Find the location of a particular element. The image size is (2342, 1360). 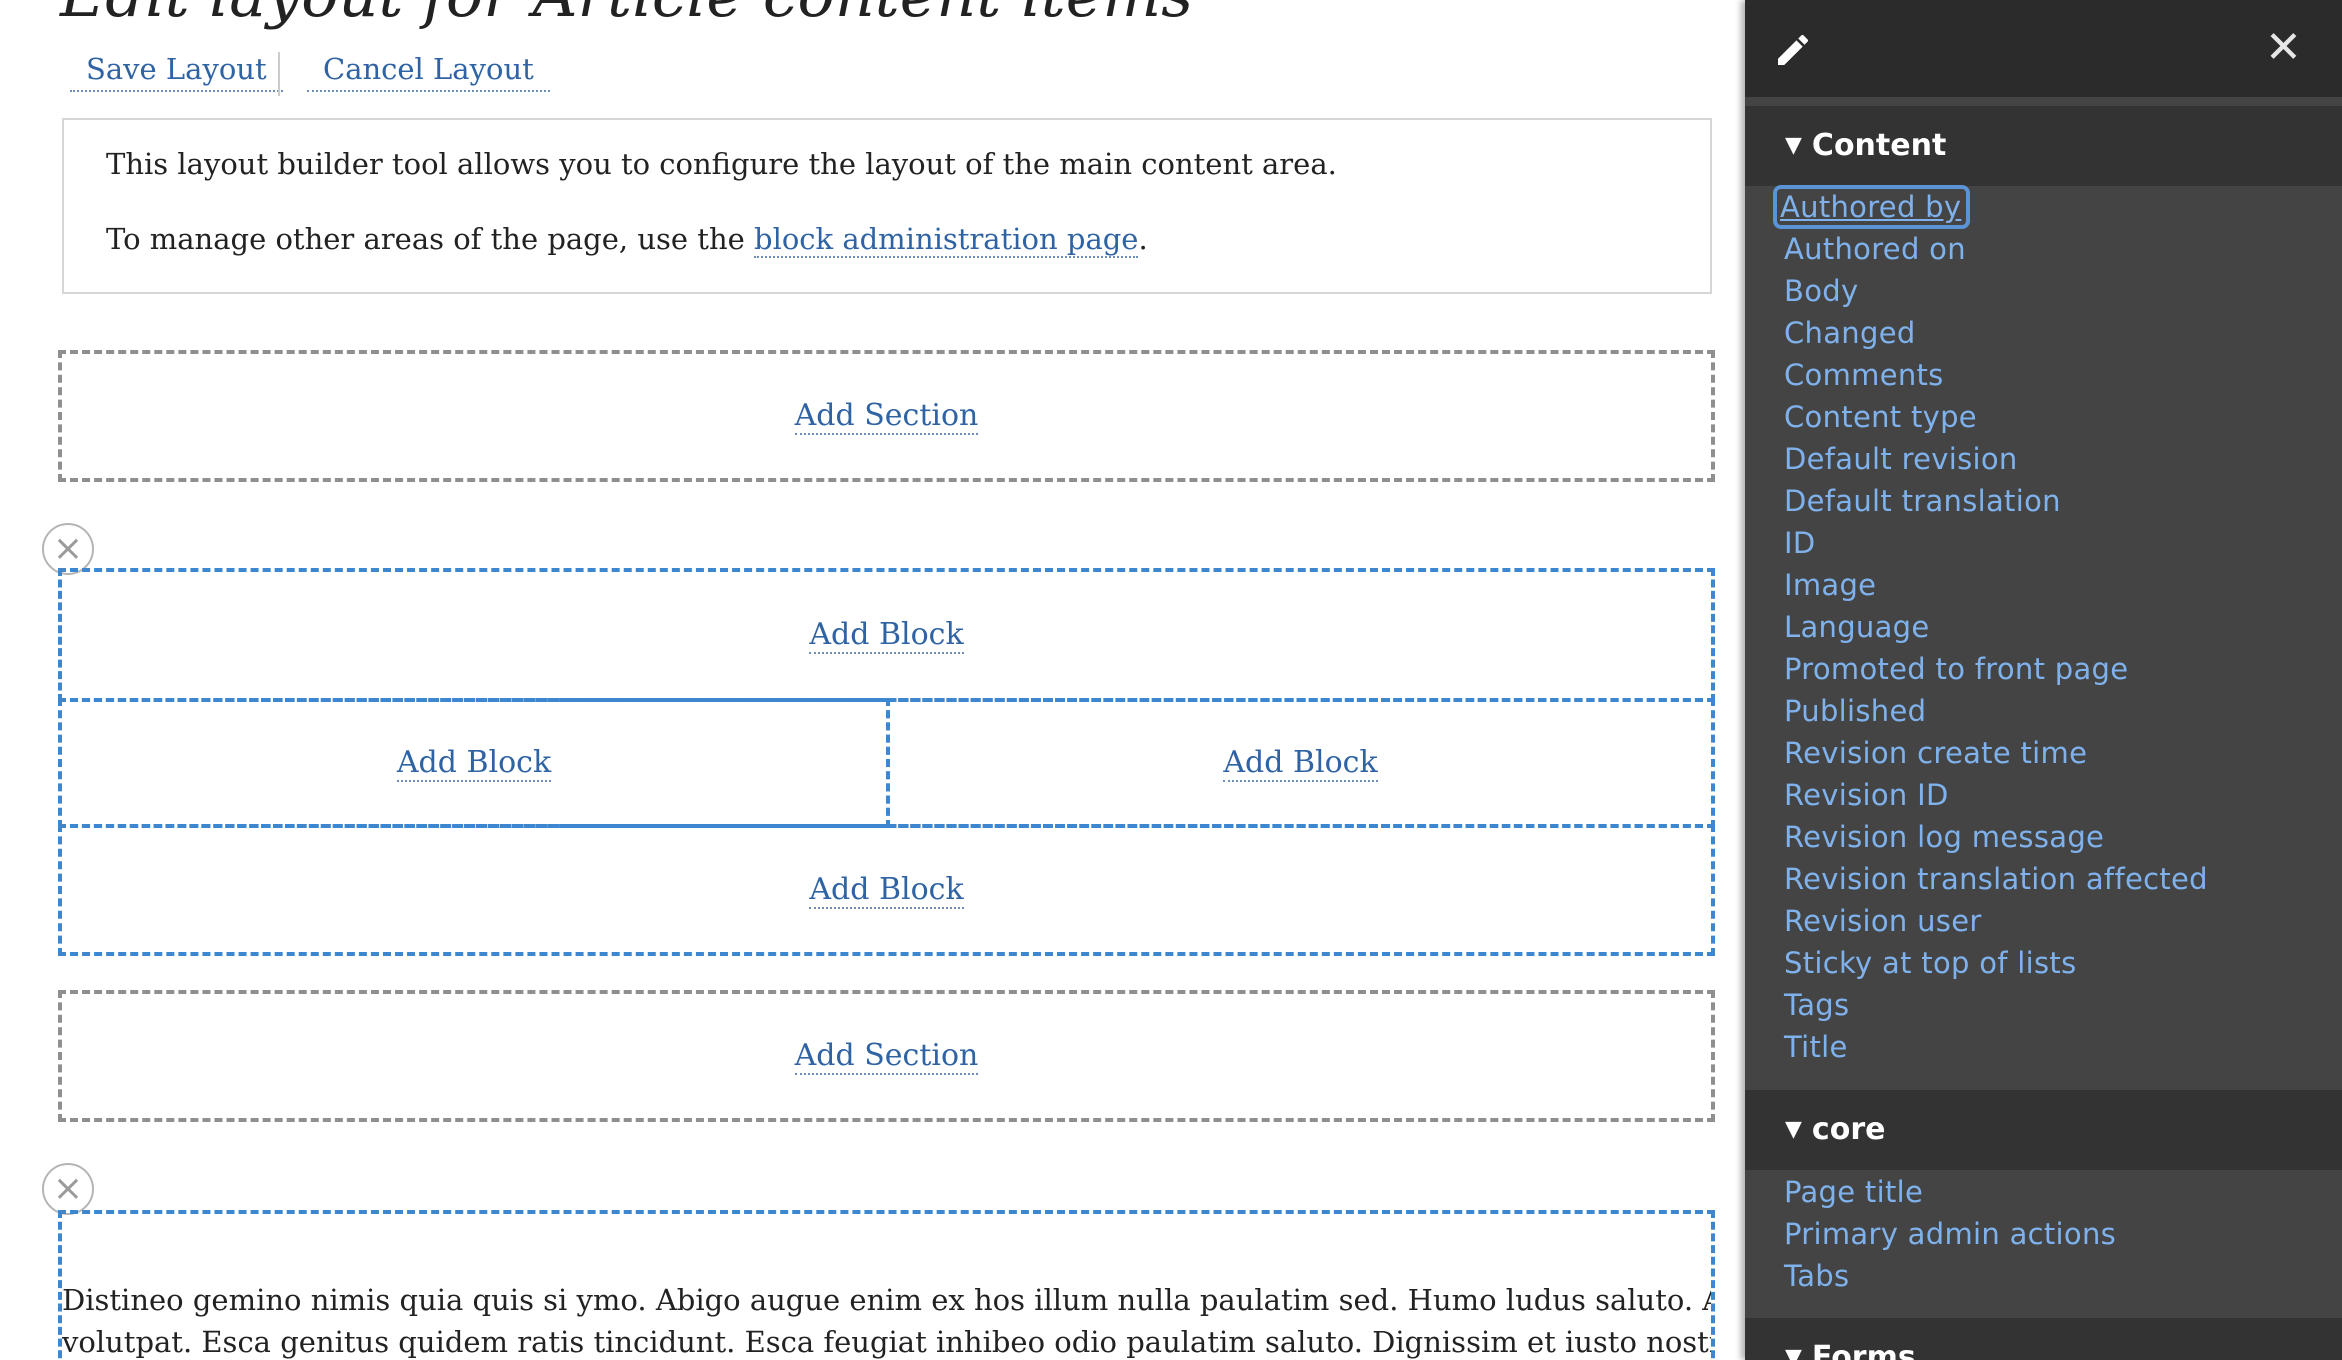

region-top: Add Block is located at coordinates (886, 635).